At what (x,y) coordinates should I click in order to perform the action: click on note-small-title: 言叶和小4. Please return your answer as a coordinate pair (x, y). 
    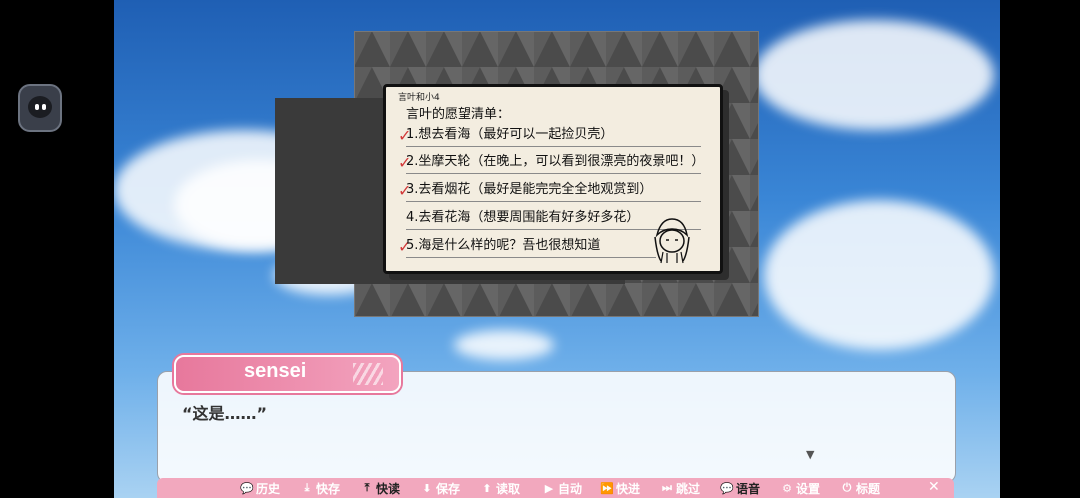
    Looking at the image, I should click on (419, 98).